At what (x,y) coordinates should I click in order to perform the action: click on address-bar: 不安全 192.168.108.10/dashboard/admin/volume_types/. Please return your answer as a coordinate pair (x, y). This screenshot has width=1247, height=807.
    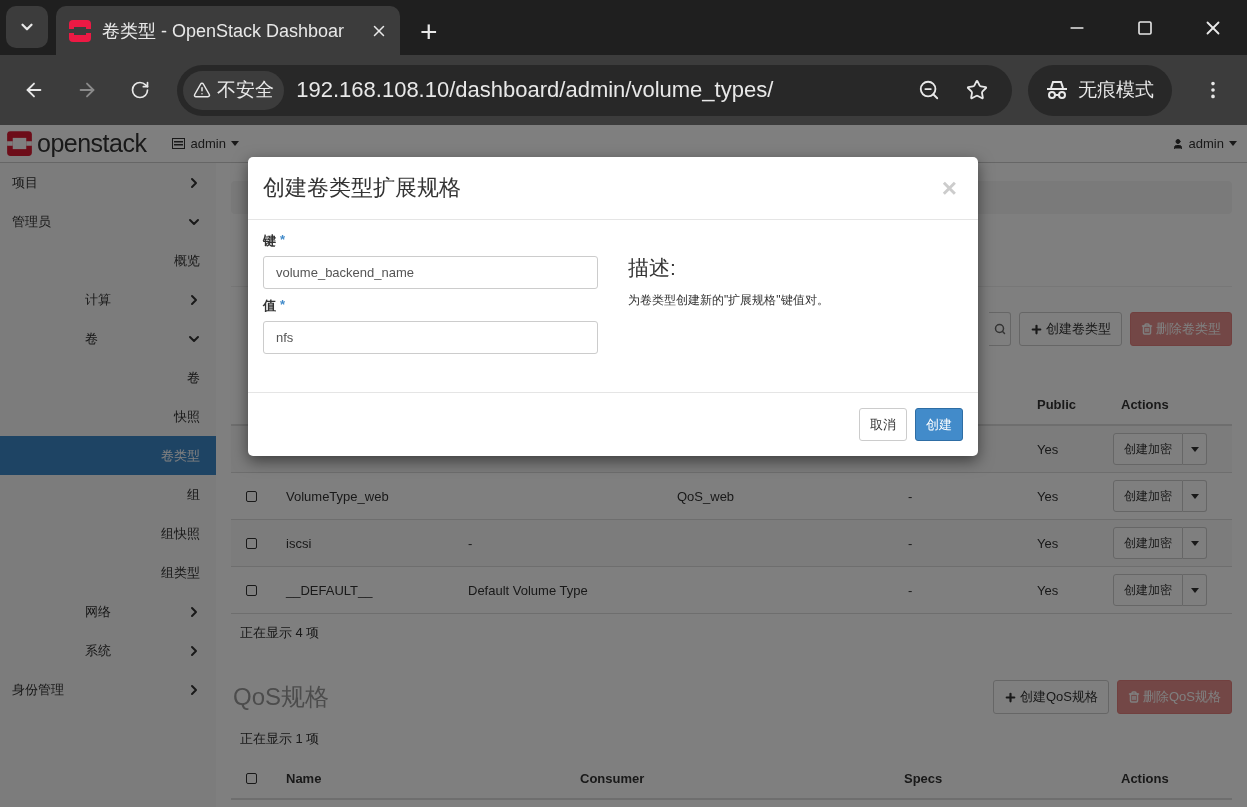
    Looking at the image, I should click on (594, 90).